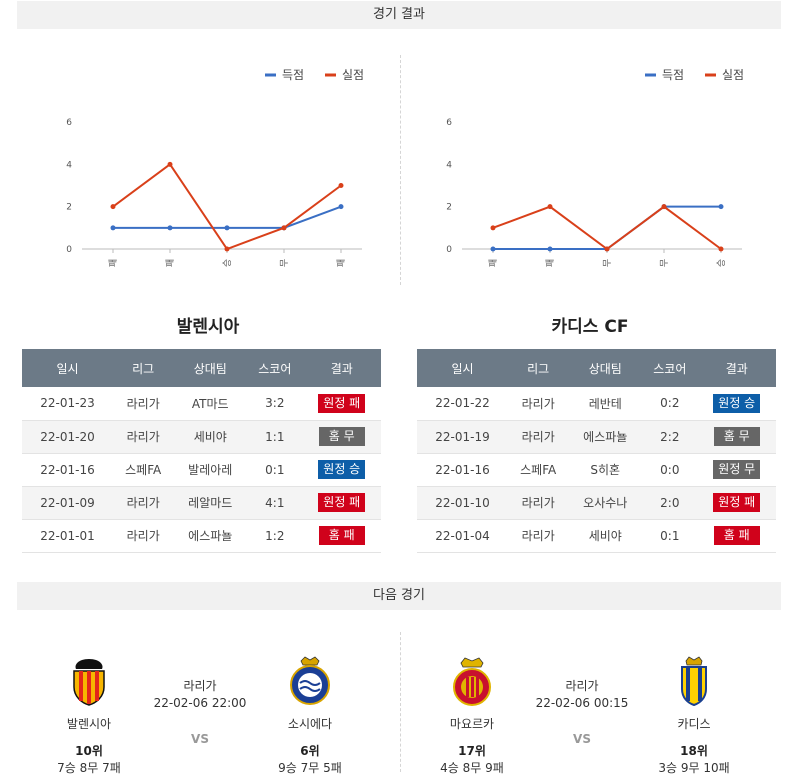 The image size is (795, 783). Describe the element at coordinates (400, 702) in the screenshot. I see `next-match-divider` at that location.